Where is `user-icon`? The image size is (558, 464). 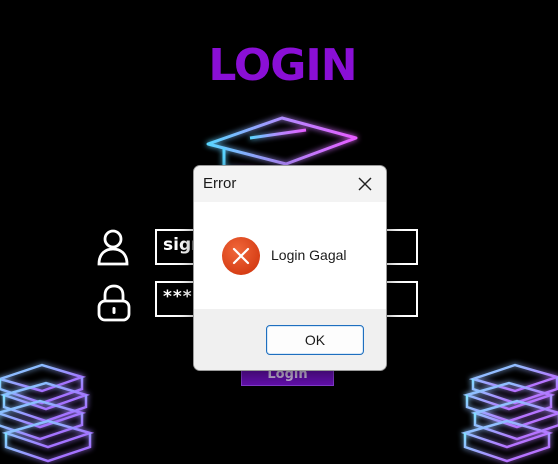 user-icon is located at coordinates (113, 247).